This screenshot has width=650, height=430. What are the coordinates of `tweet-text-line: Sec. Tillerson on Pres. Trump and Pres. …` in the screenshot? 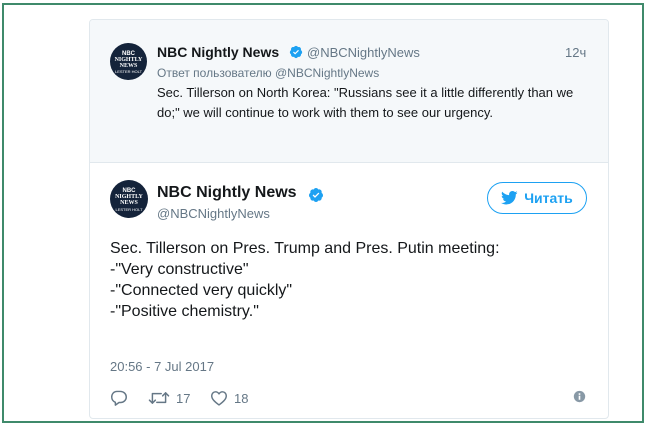 It's located at (305, 248).